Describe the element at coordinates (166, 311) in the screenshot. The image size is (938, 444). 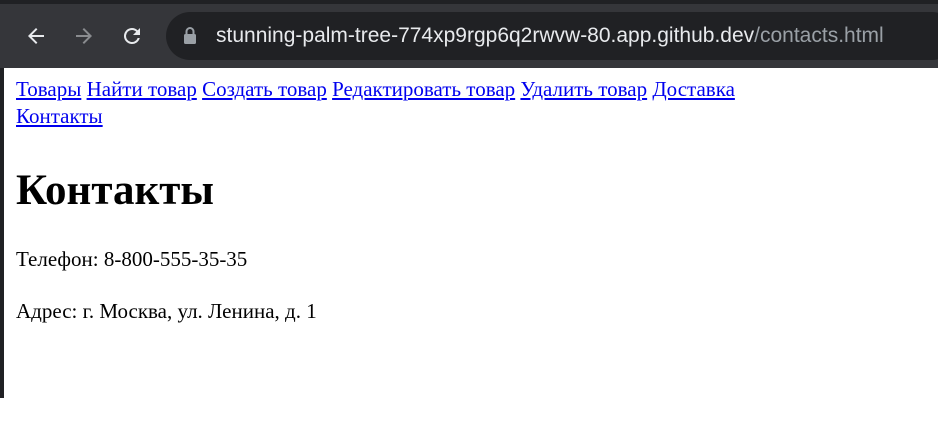
I see `address-text: Адрес: г. Москва, ул. Ленина, д. 1` at that location.